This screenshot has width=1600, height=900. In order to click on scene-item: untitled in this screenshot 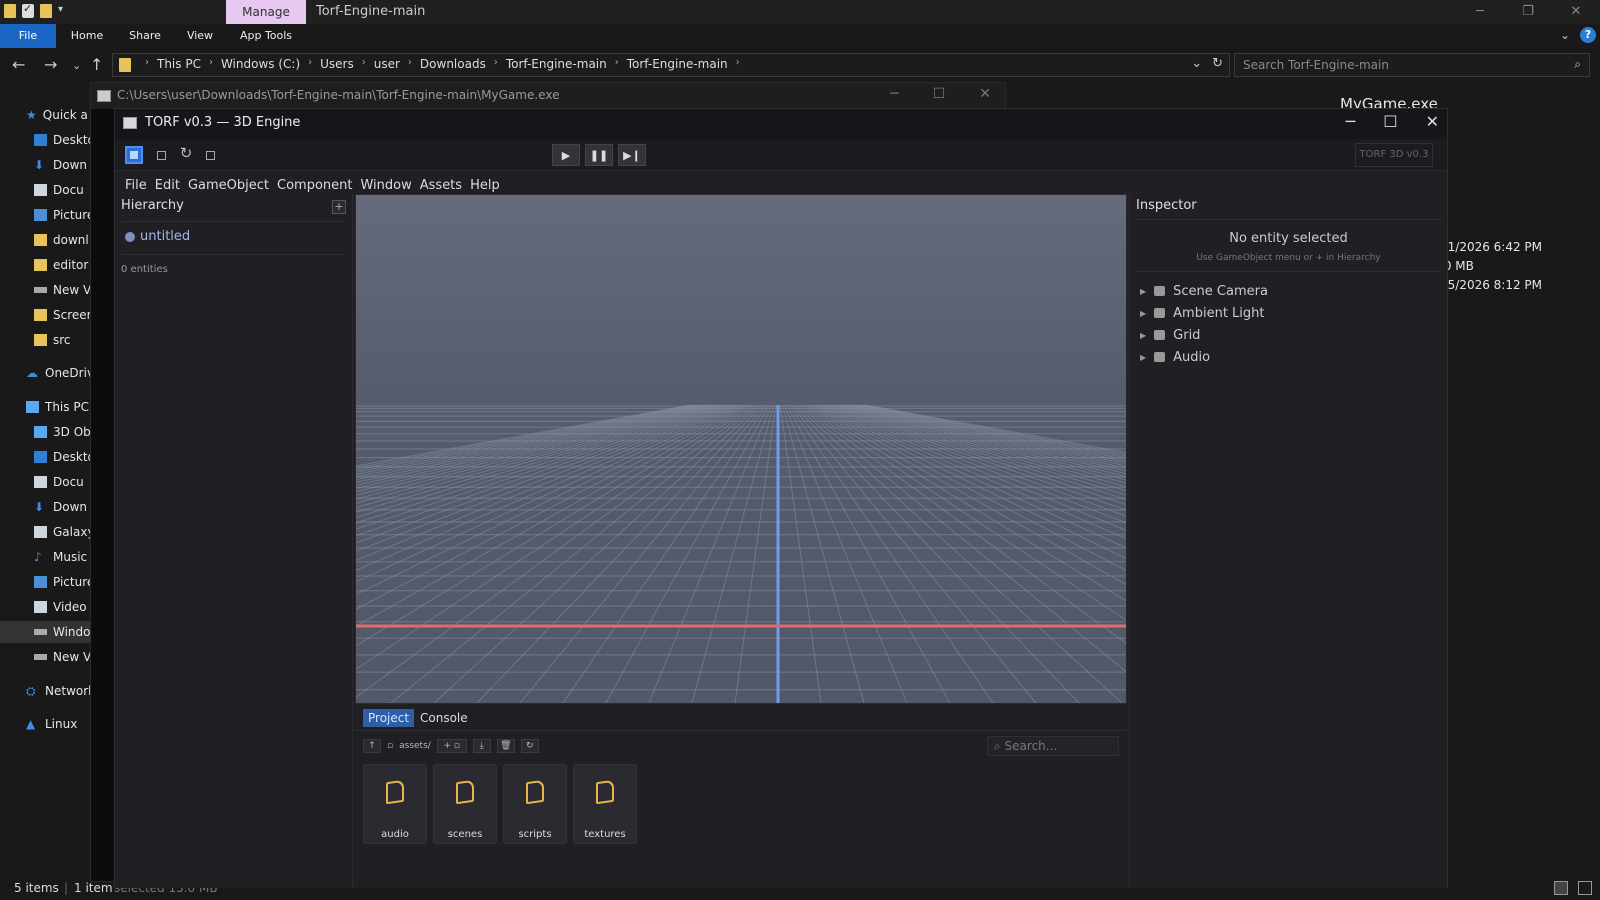, I will do `click(157, 236)`.